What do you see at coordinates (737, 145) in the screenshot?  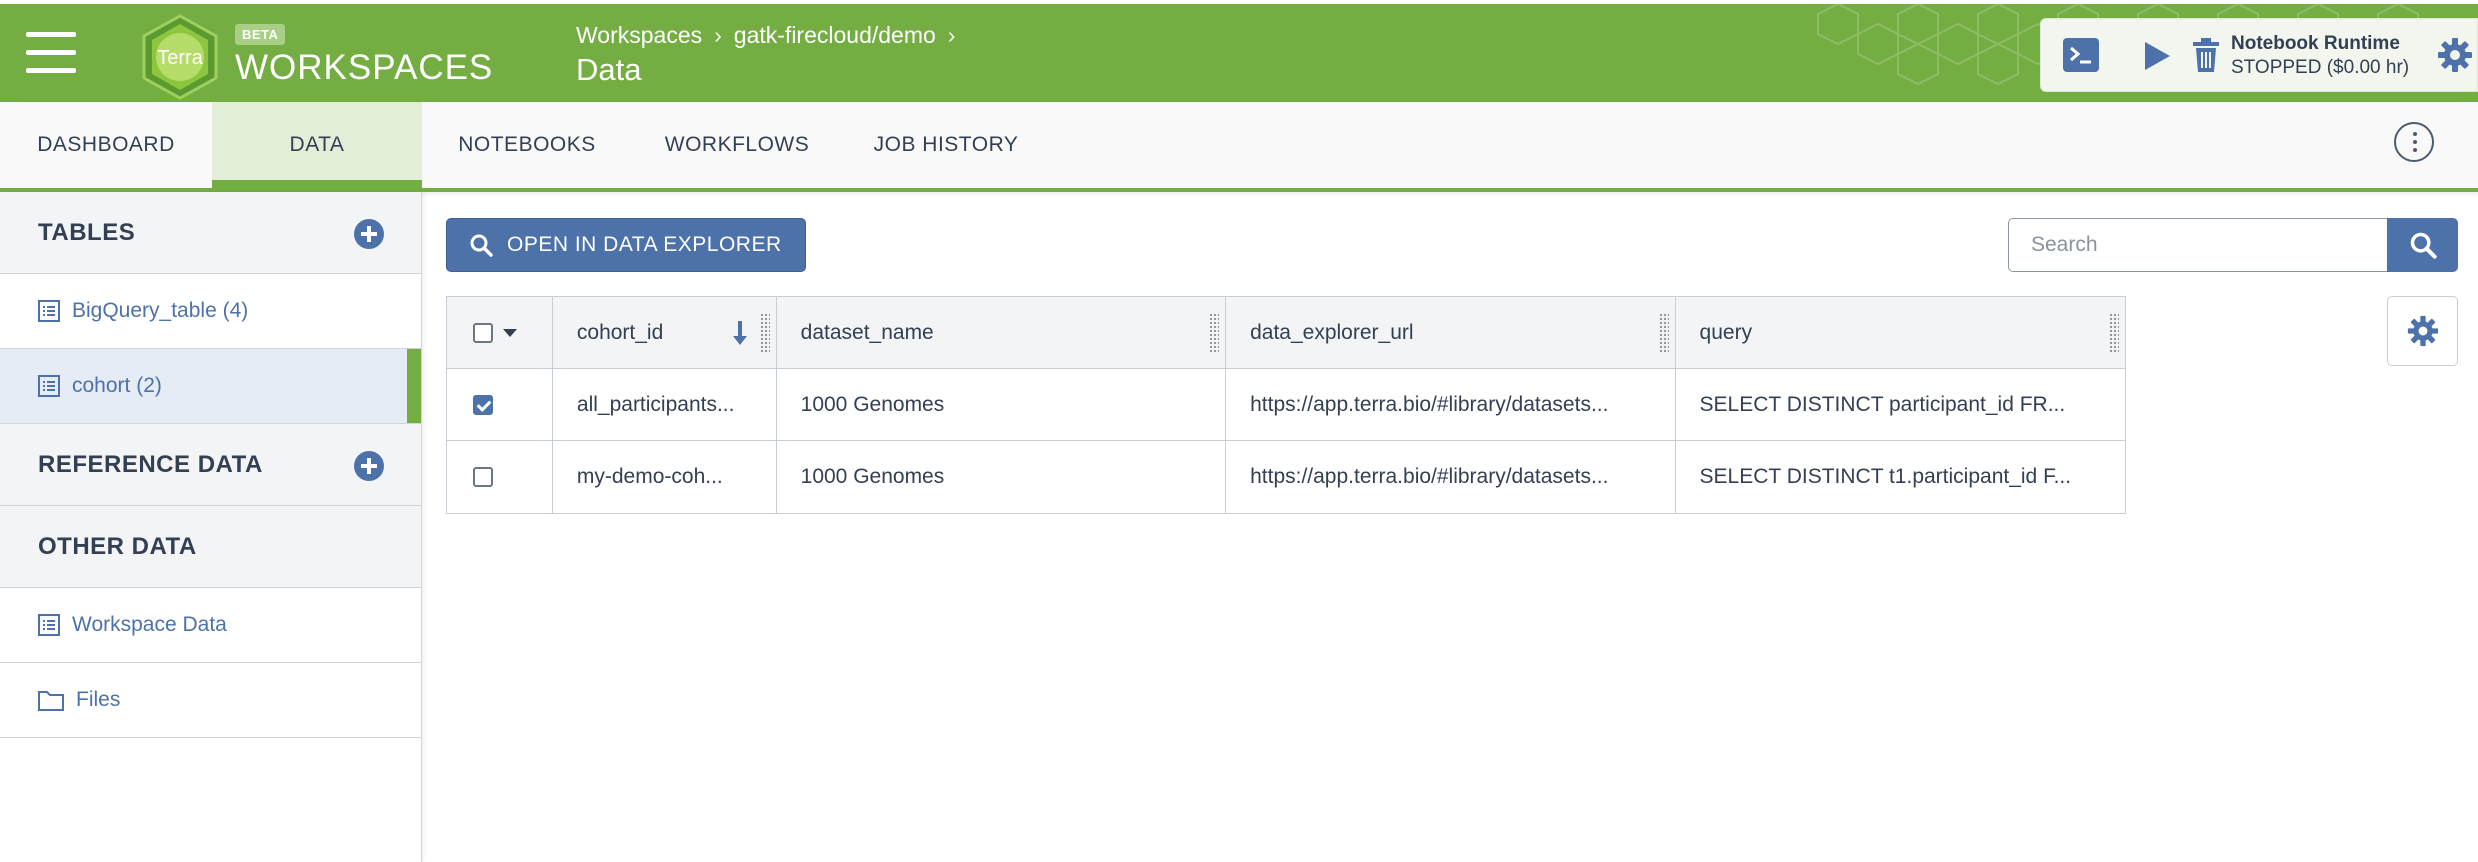 I see `tab-workflows: WORKFLOWS` at bounding box center [737, 145].